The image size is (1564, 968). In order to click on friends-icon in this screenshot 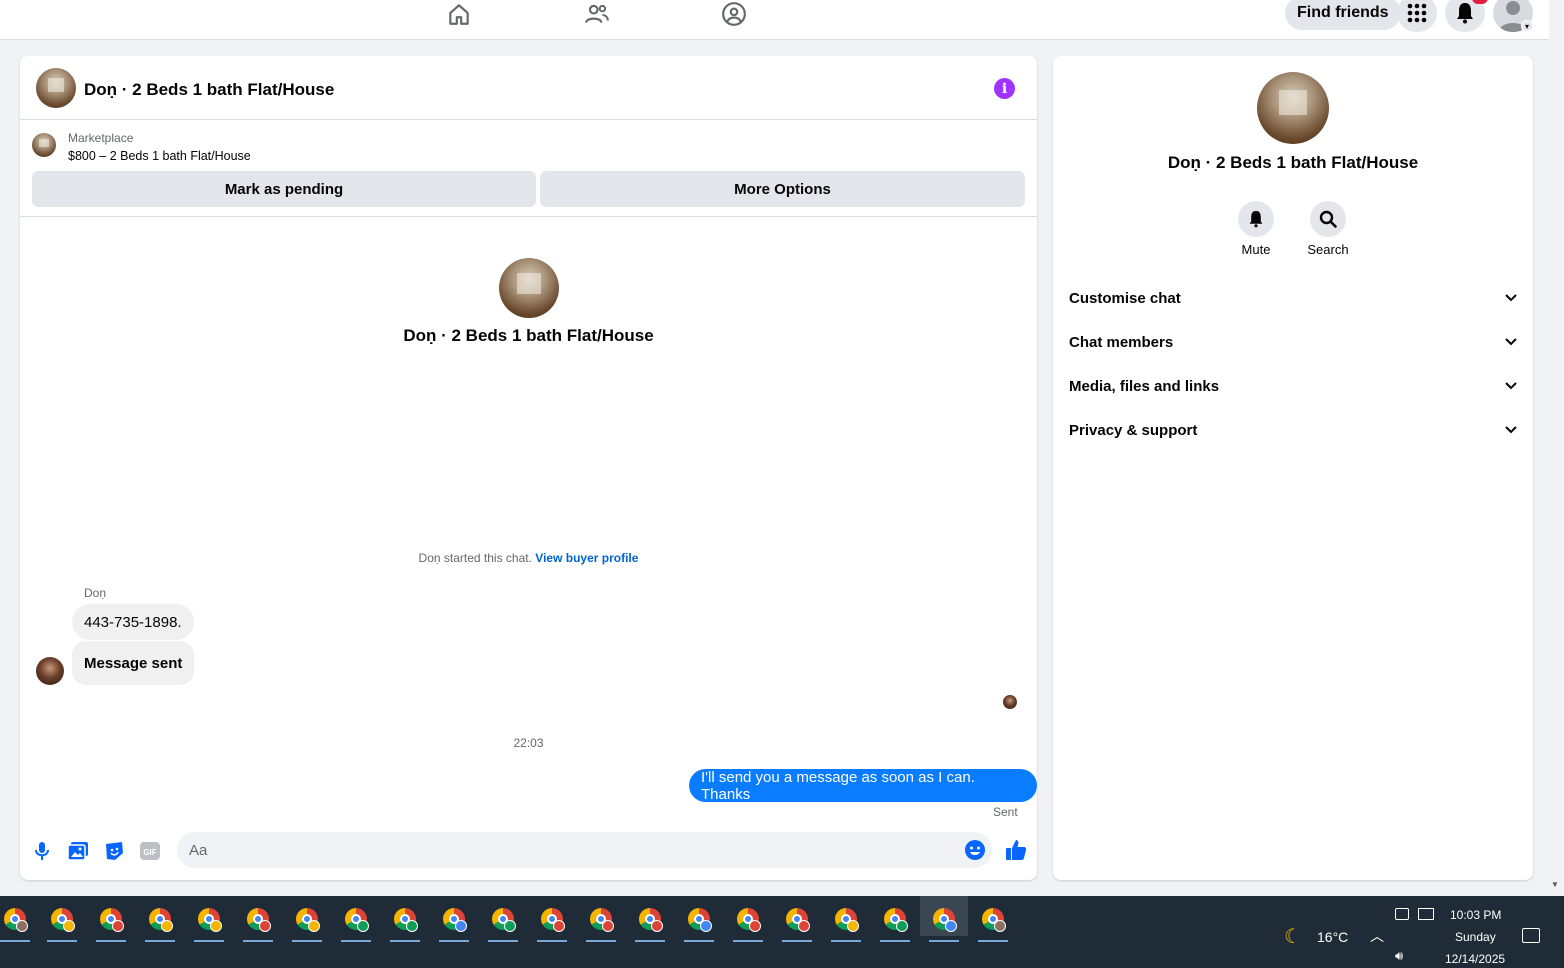, I will do `click(597, 14)`.